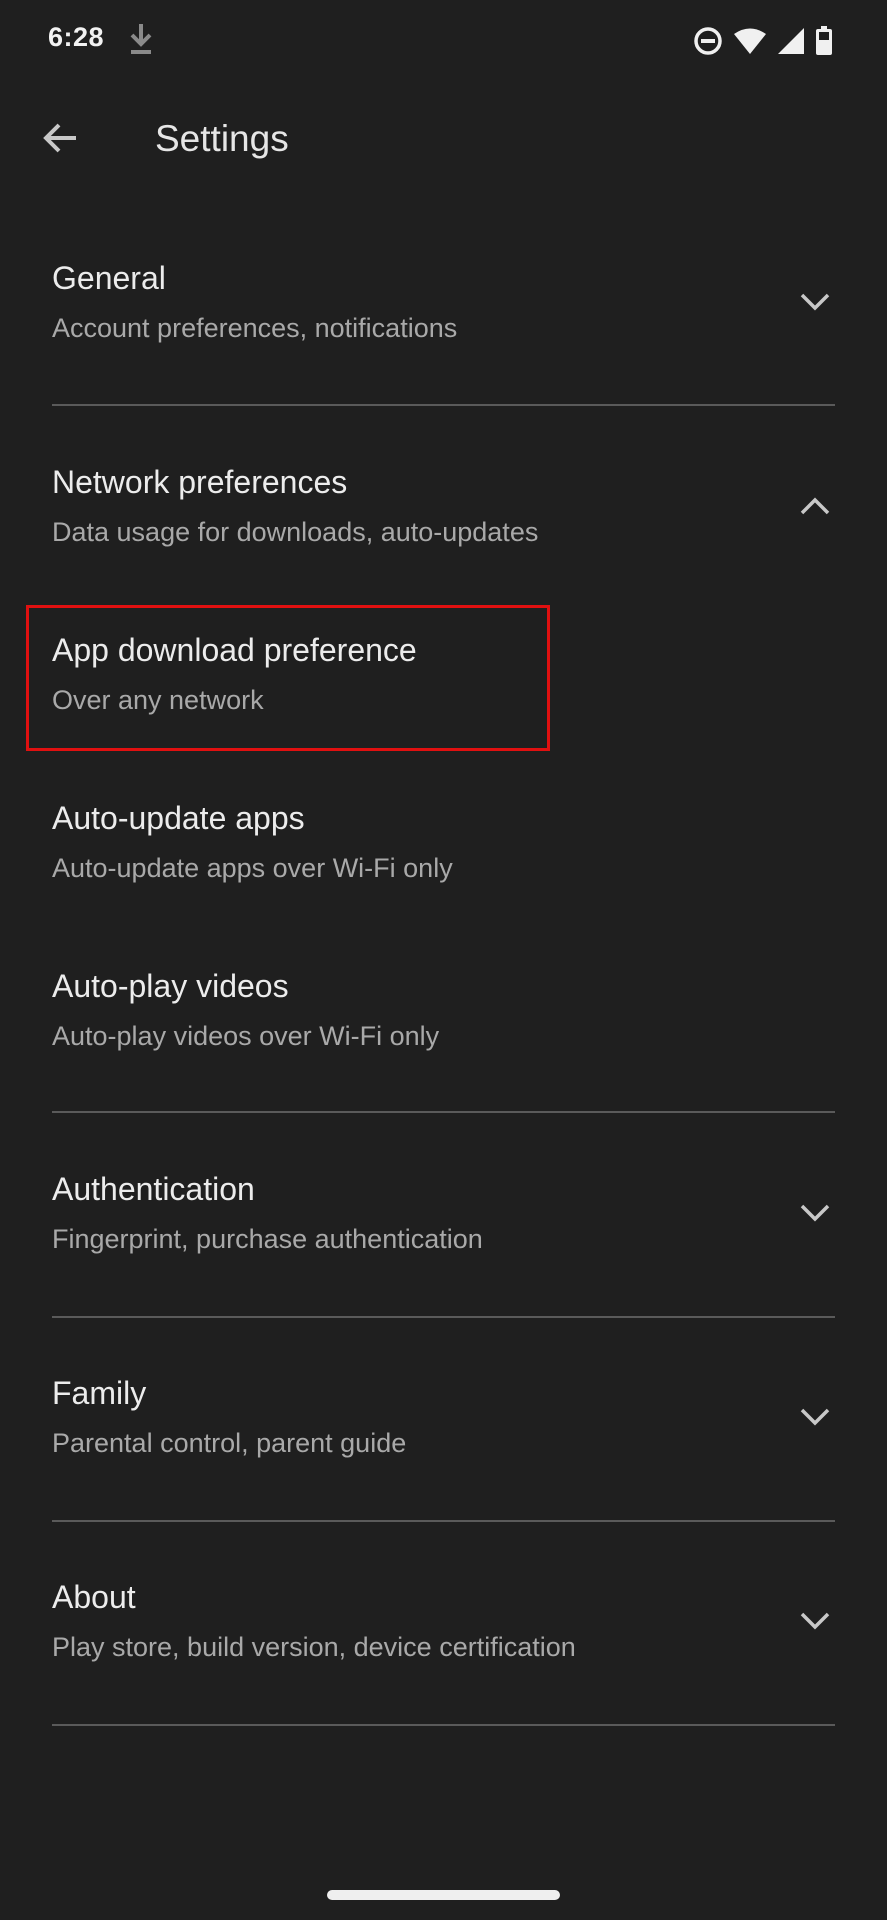  I want to click on settings-section-family: Family Parental control, parent guide, so click(443, 1423).